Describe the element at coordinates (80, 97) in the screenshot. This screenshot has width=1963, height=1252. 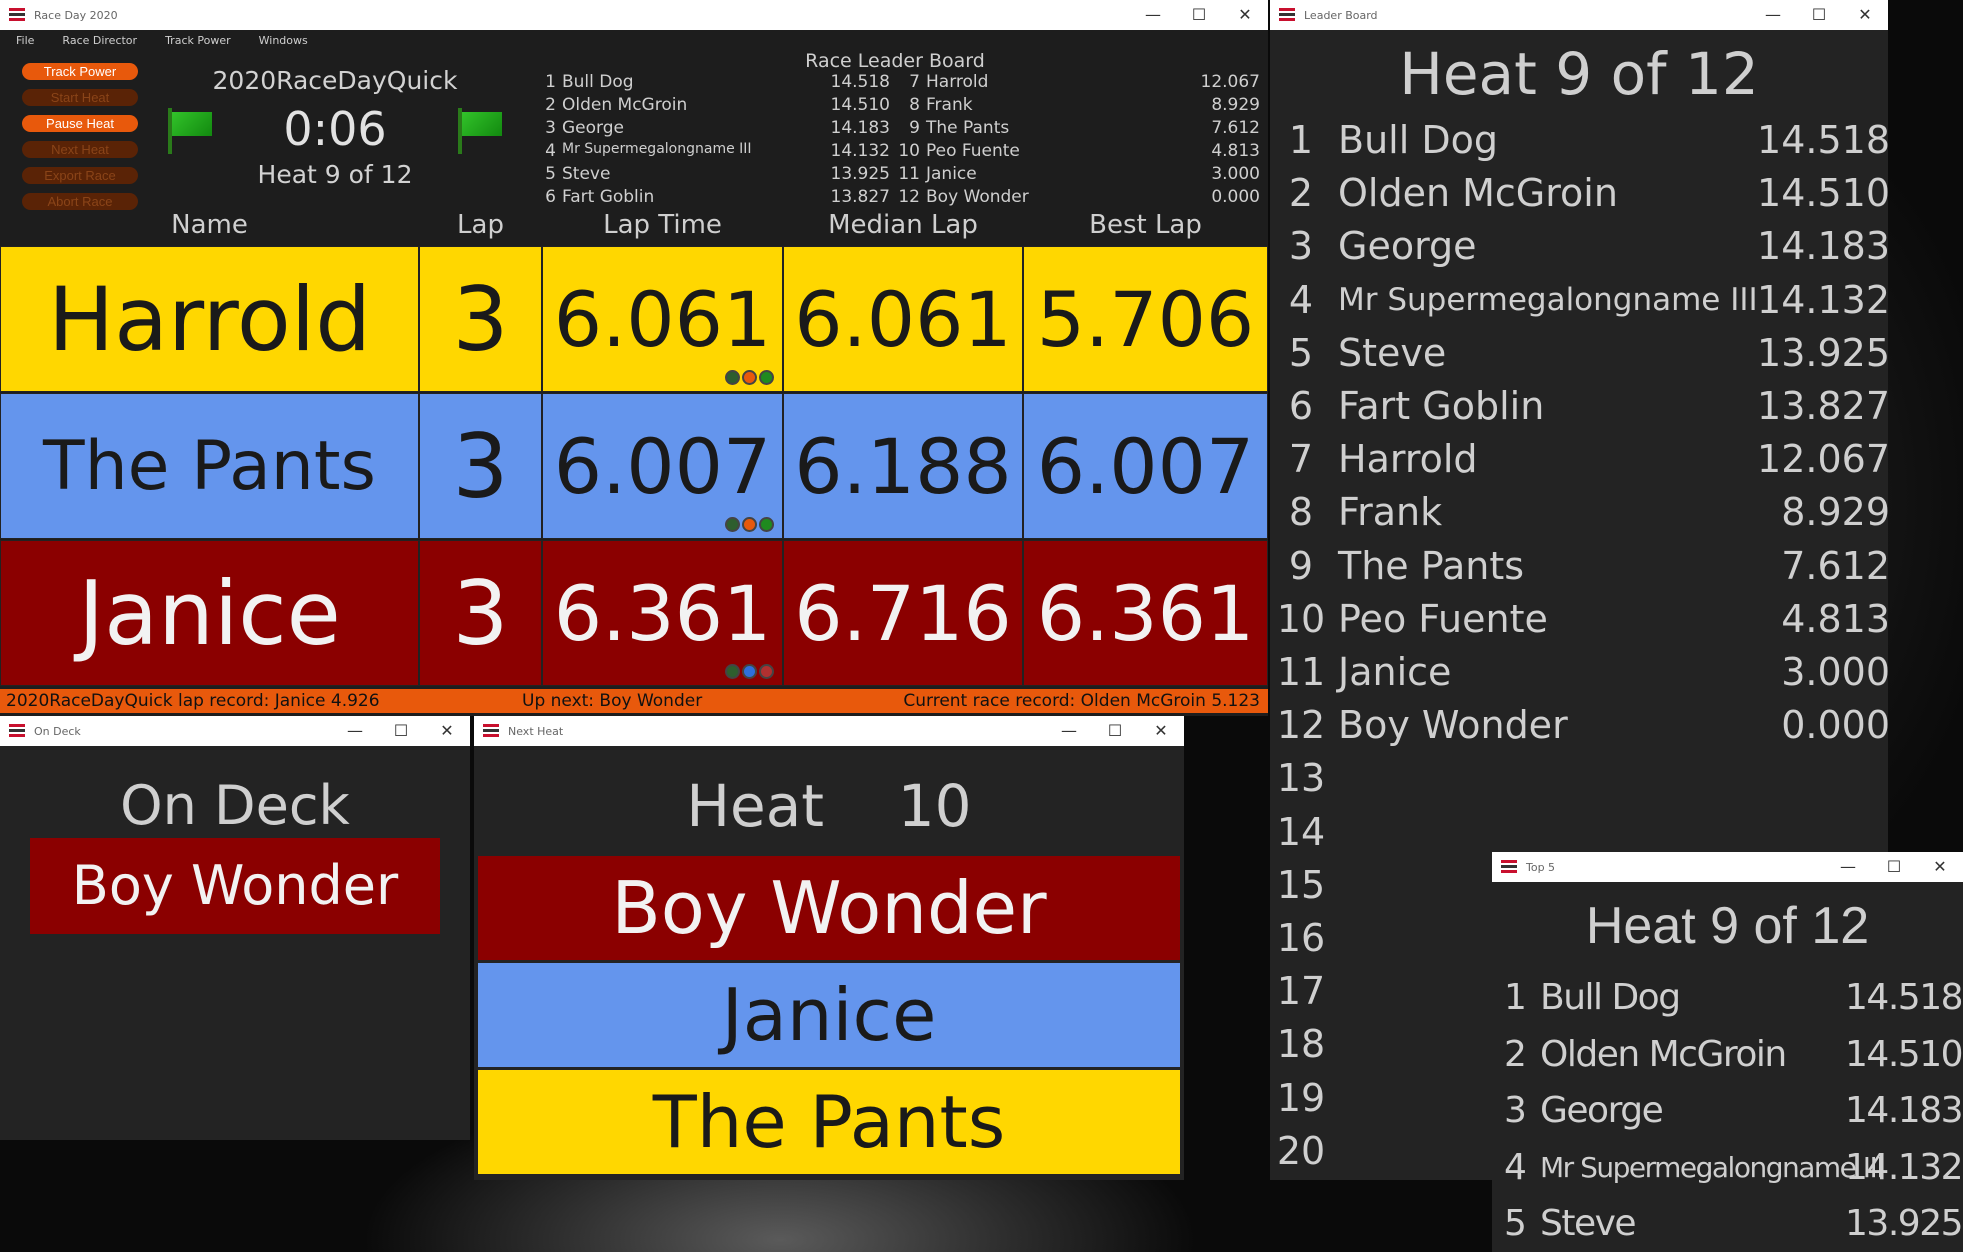
I see `start-heat-button: Start Heat` at that location.